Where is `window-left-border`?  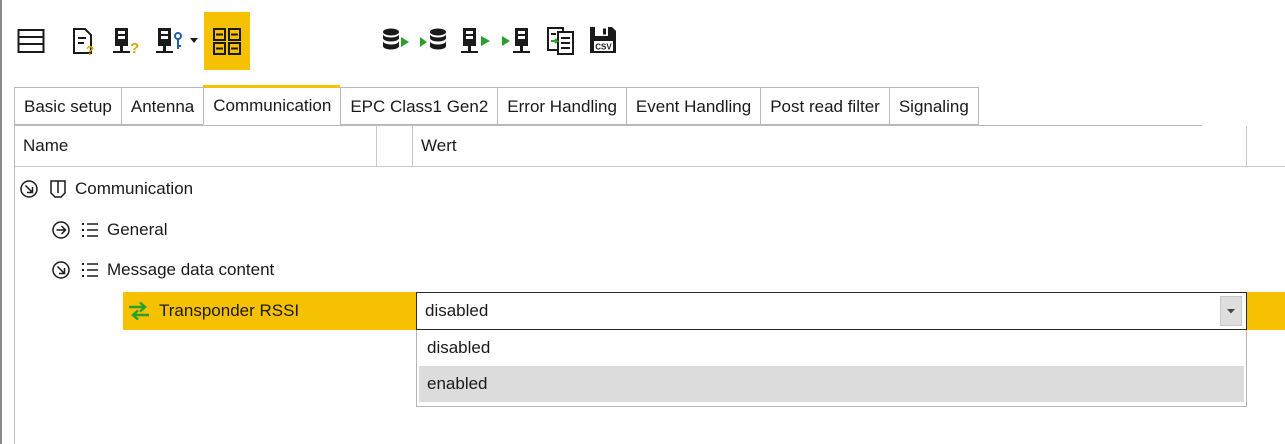 window-left-border is located at coordinates (1, 222).